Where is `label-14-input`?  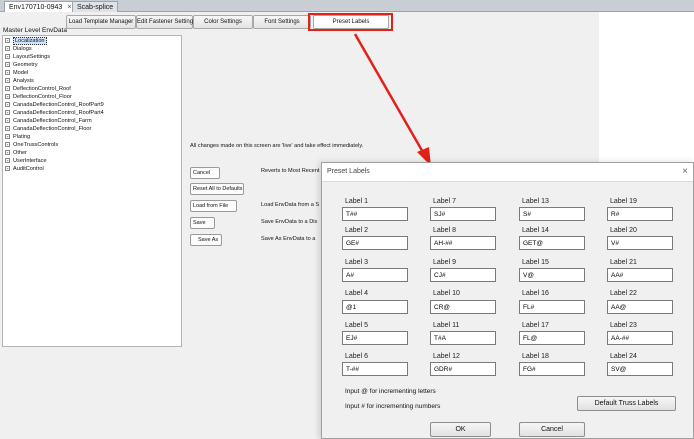 label-14-input is located at coordinates (552, 243).